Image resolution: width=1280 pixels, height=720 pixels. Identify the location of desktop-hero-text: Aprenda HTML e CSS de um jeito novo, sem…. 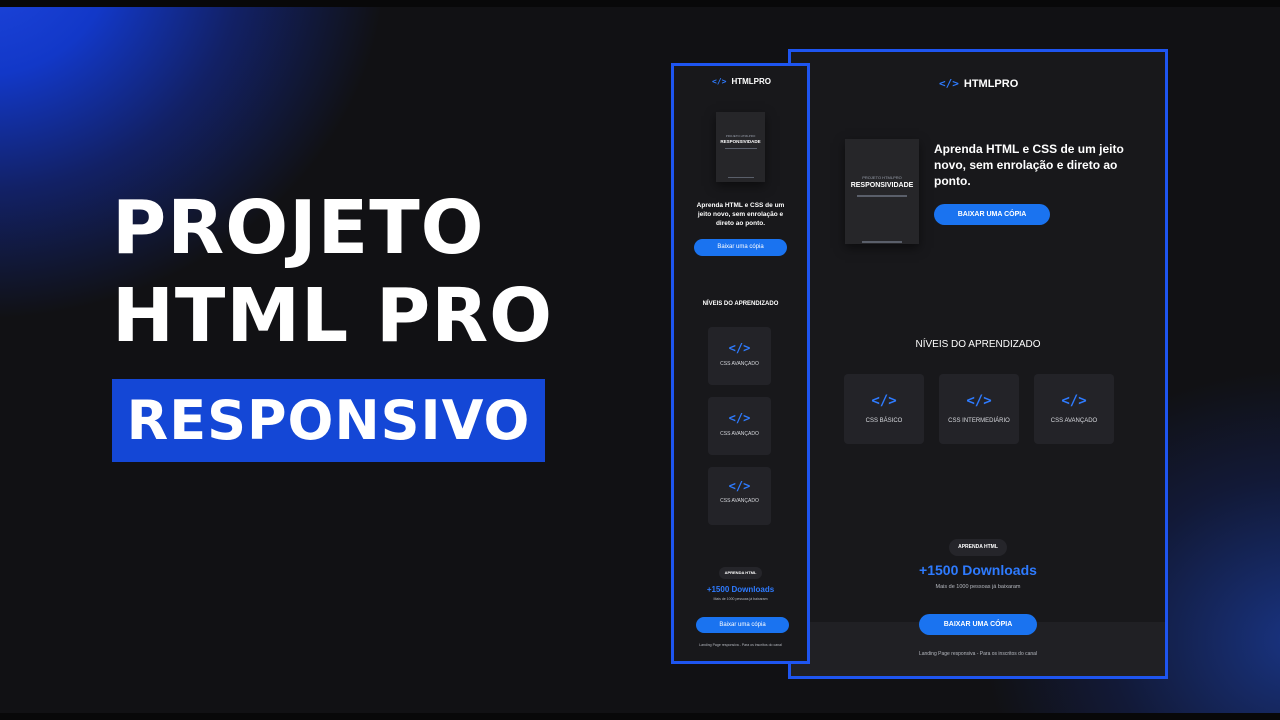
(1029, 165).